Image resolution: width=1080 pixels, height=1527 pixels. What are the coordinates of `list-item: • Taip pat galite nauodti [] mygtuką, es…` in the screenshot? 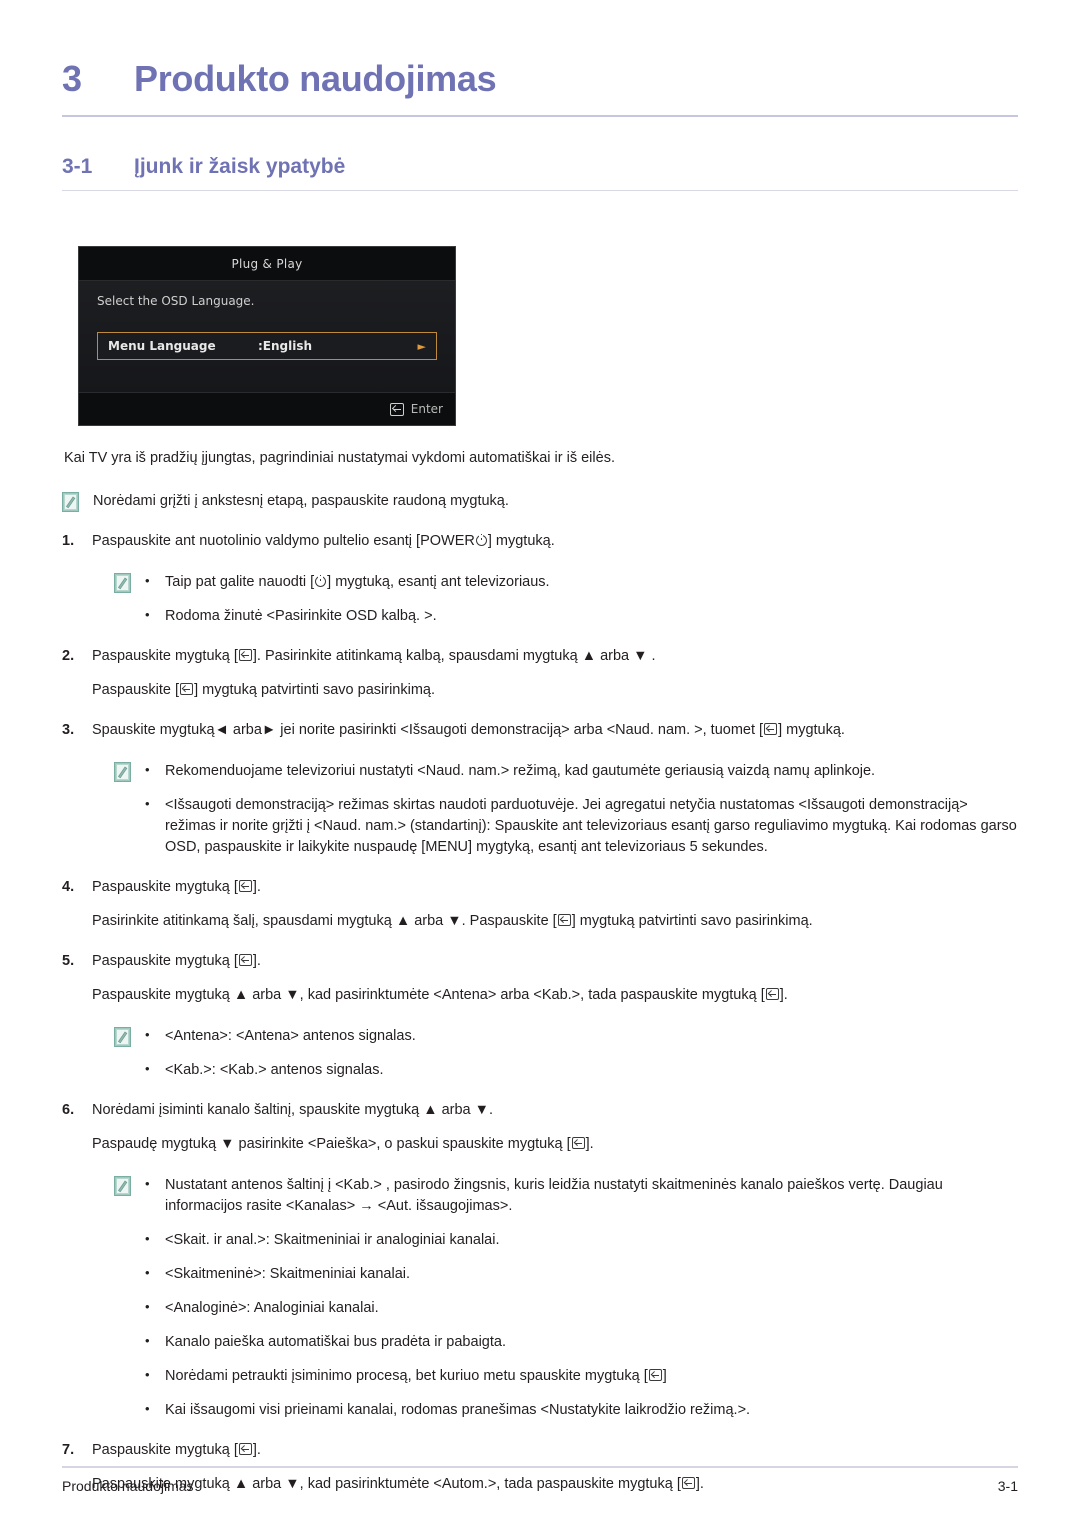 It's located at (581, 582).